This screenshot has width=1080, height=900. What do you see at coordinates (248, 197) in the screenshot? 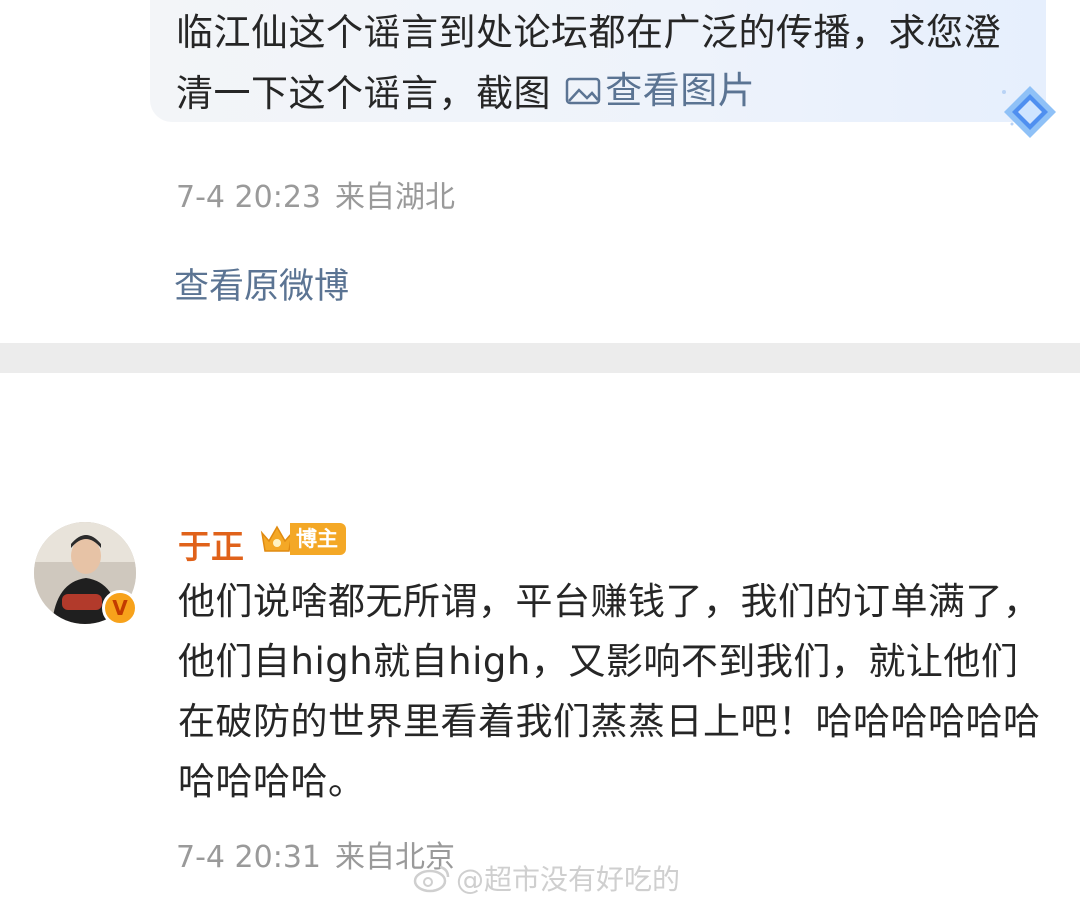
I see `quoted-comment-time: 7-4 20:23` at bounding box center [248, 197].